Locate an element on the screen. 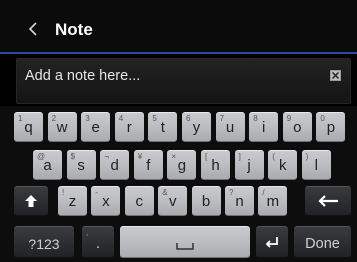  key-label: b is located at coordinates (206, 201).